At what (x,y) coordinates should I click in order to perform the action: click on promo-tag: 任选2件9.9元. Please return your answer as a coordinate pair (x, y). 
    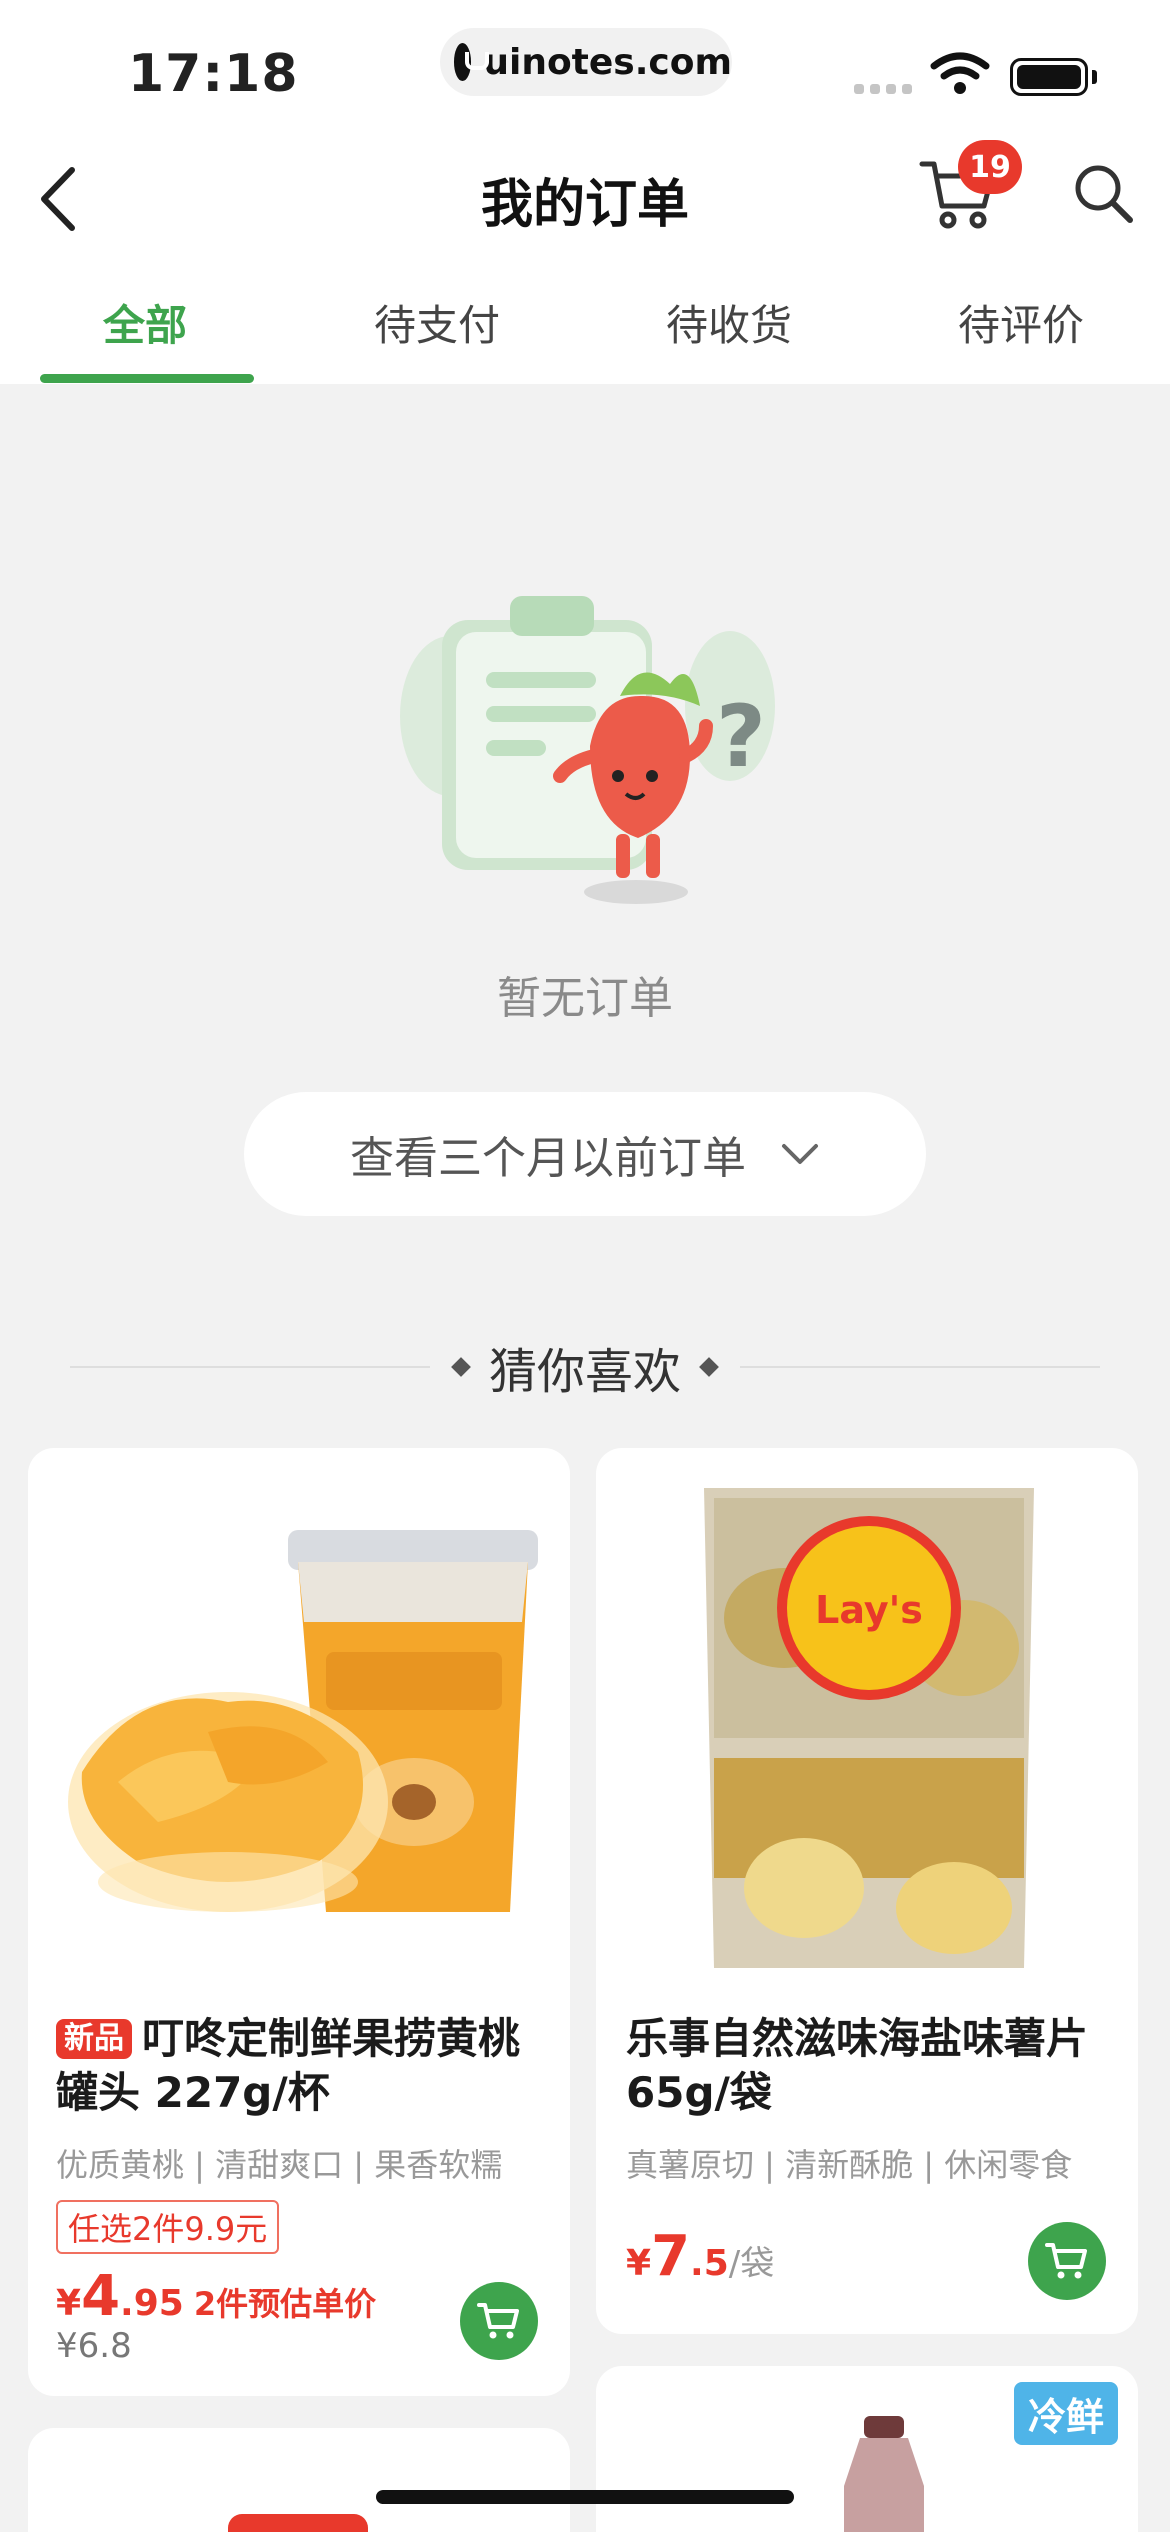
    Looking at the image, I should click on (168, 2227).